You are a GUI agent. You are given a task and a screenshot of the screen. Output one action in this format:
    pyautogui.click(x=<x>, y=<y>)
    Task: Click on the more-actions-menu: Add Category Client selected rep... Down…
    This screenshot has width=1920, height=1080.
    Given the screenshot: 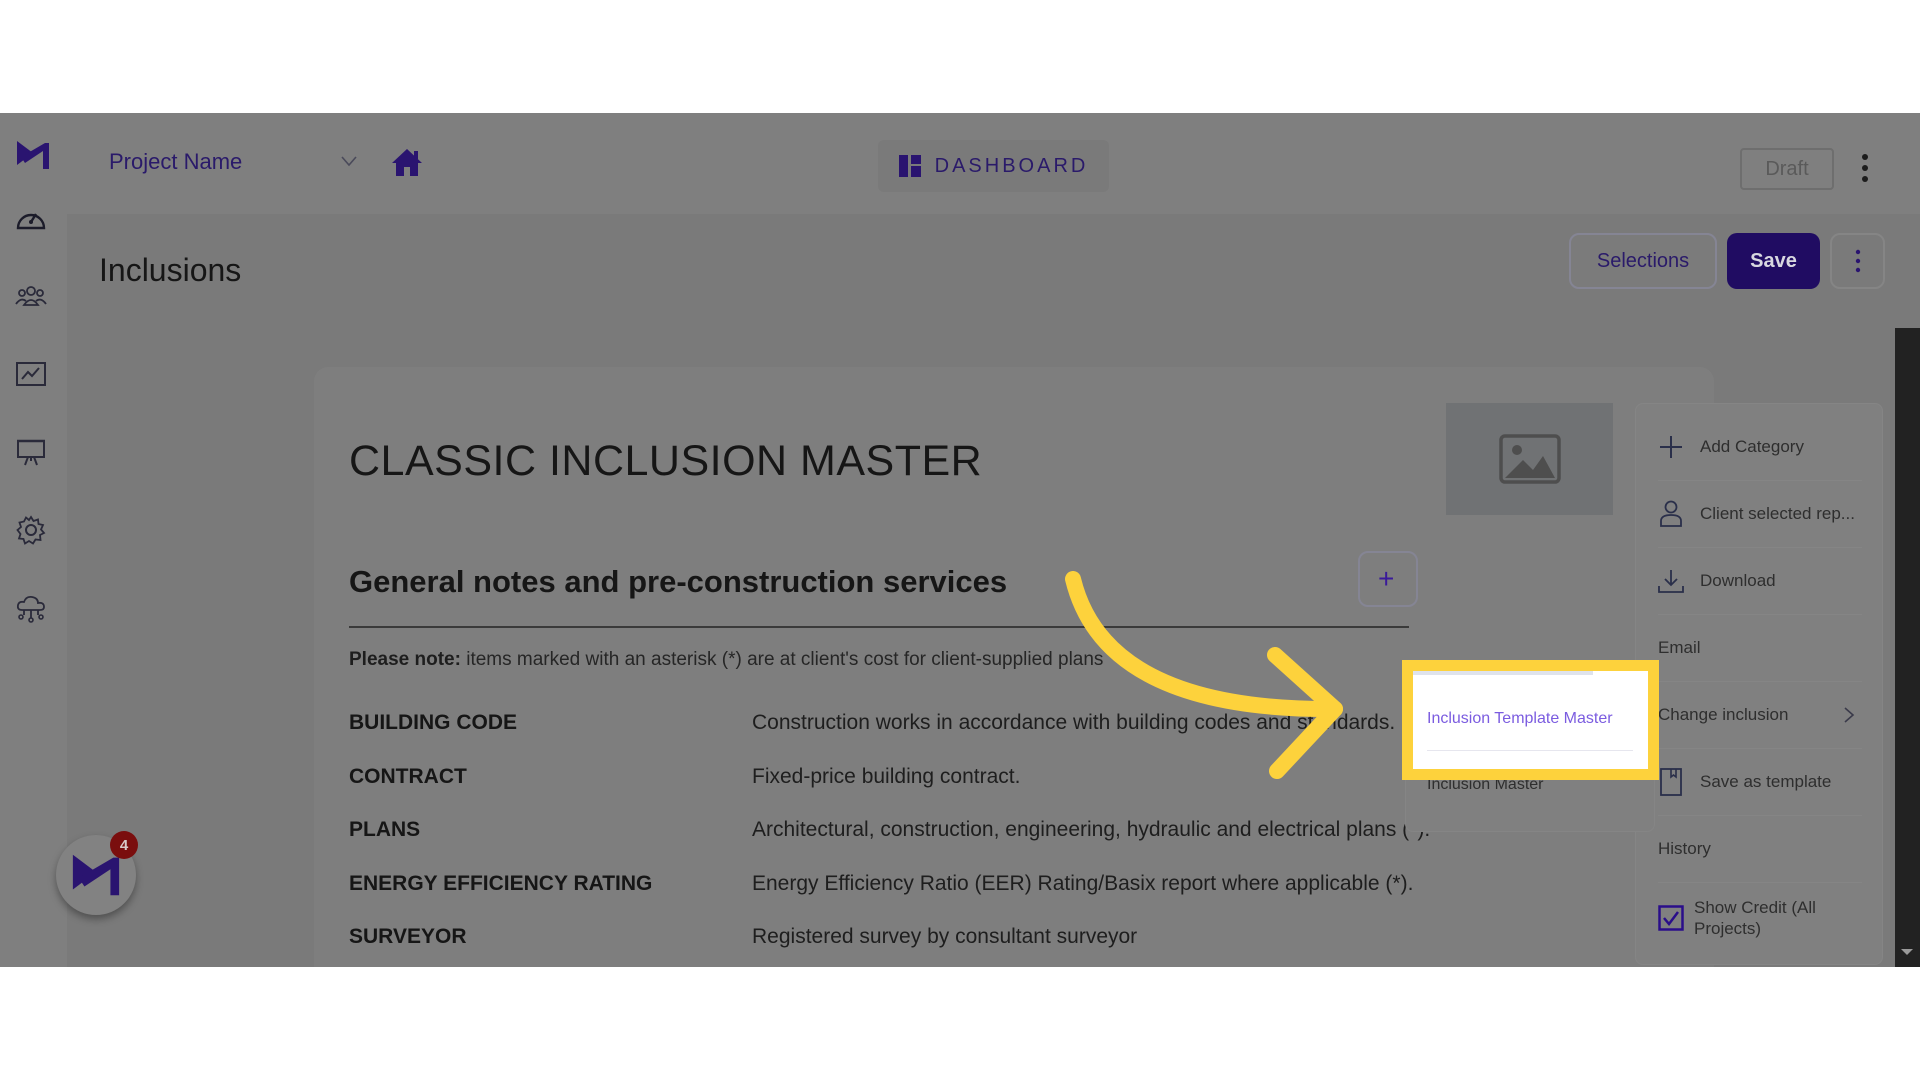 What is the action you would take?
    pyautogui.click(x=1759, y=684)
    